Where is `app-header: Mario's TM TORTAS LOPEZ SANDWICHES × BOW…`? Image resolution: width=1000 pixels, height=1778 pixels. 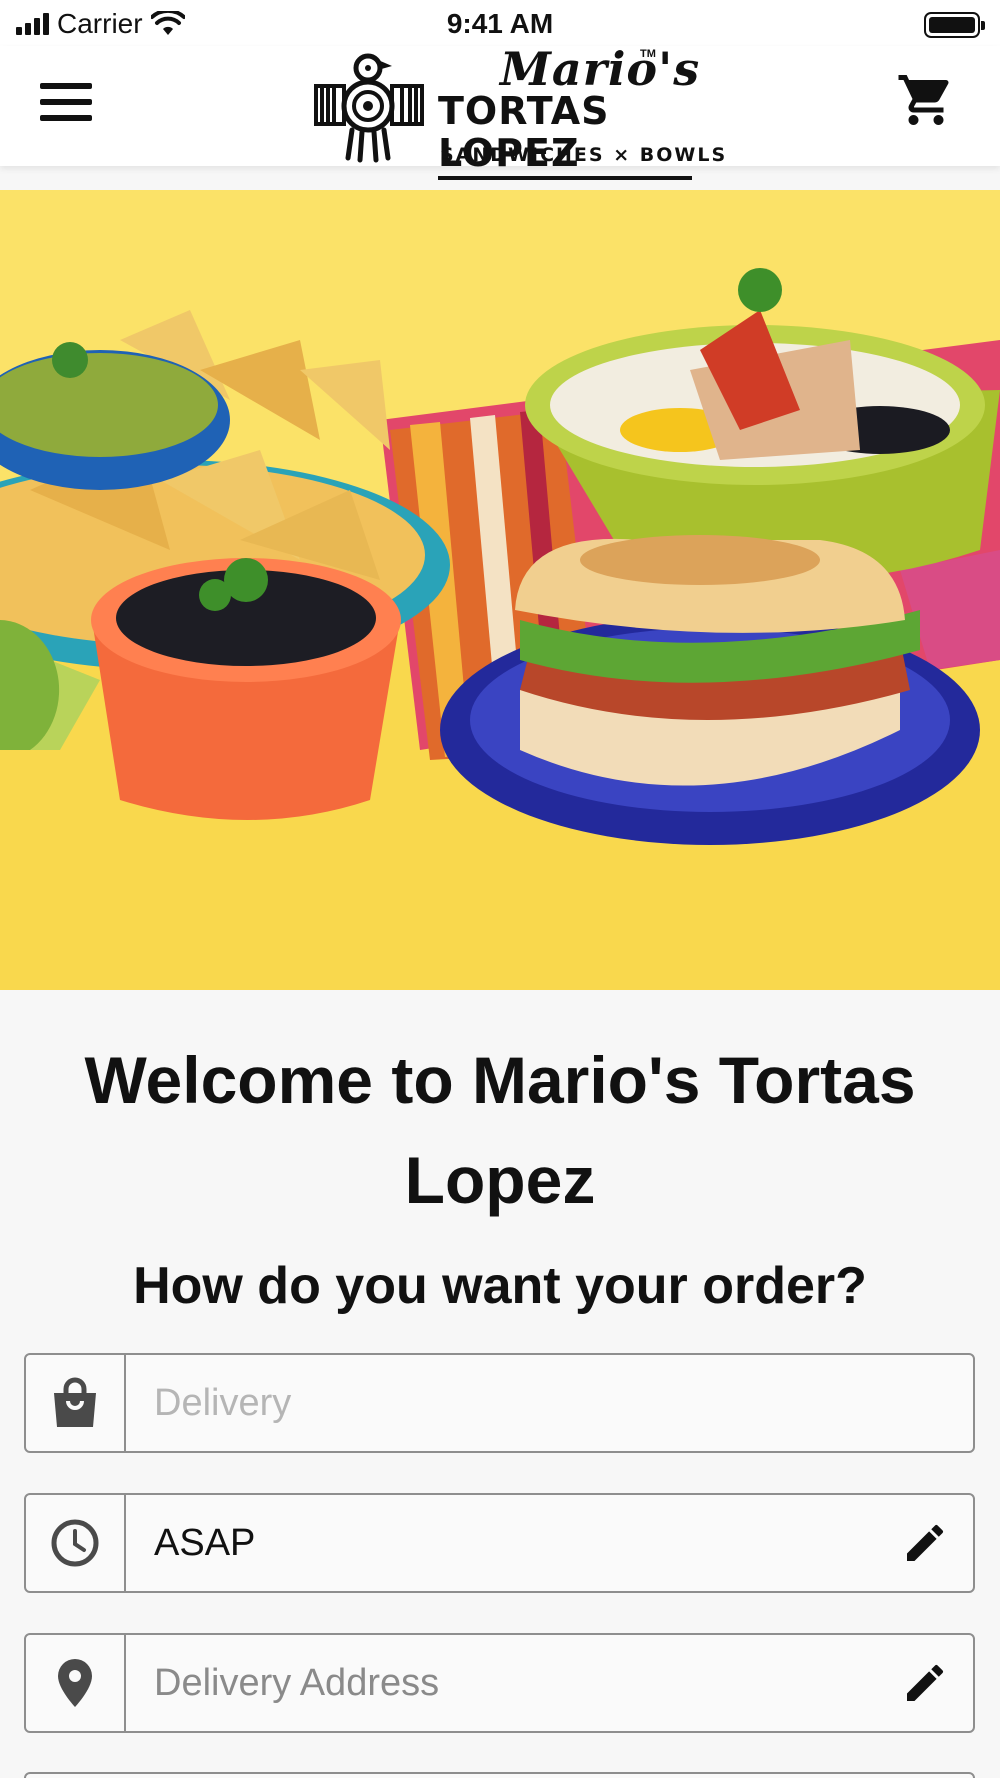
app-header: Mario's TM TORTAS LOPEZ SANDWICHES × BOW… is located at coordinates (500, 111).